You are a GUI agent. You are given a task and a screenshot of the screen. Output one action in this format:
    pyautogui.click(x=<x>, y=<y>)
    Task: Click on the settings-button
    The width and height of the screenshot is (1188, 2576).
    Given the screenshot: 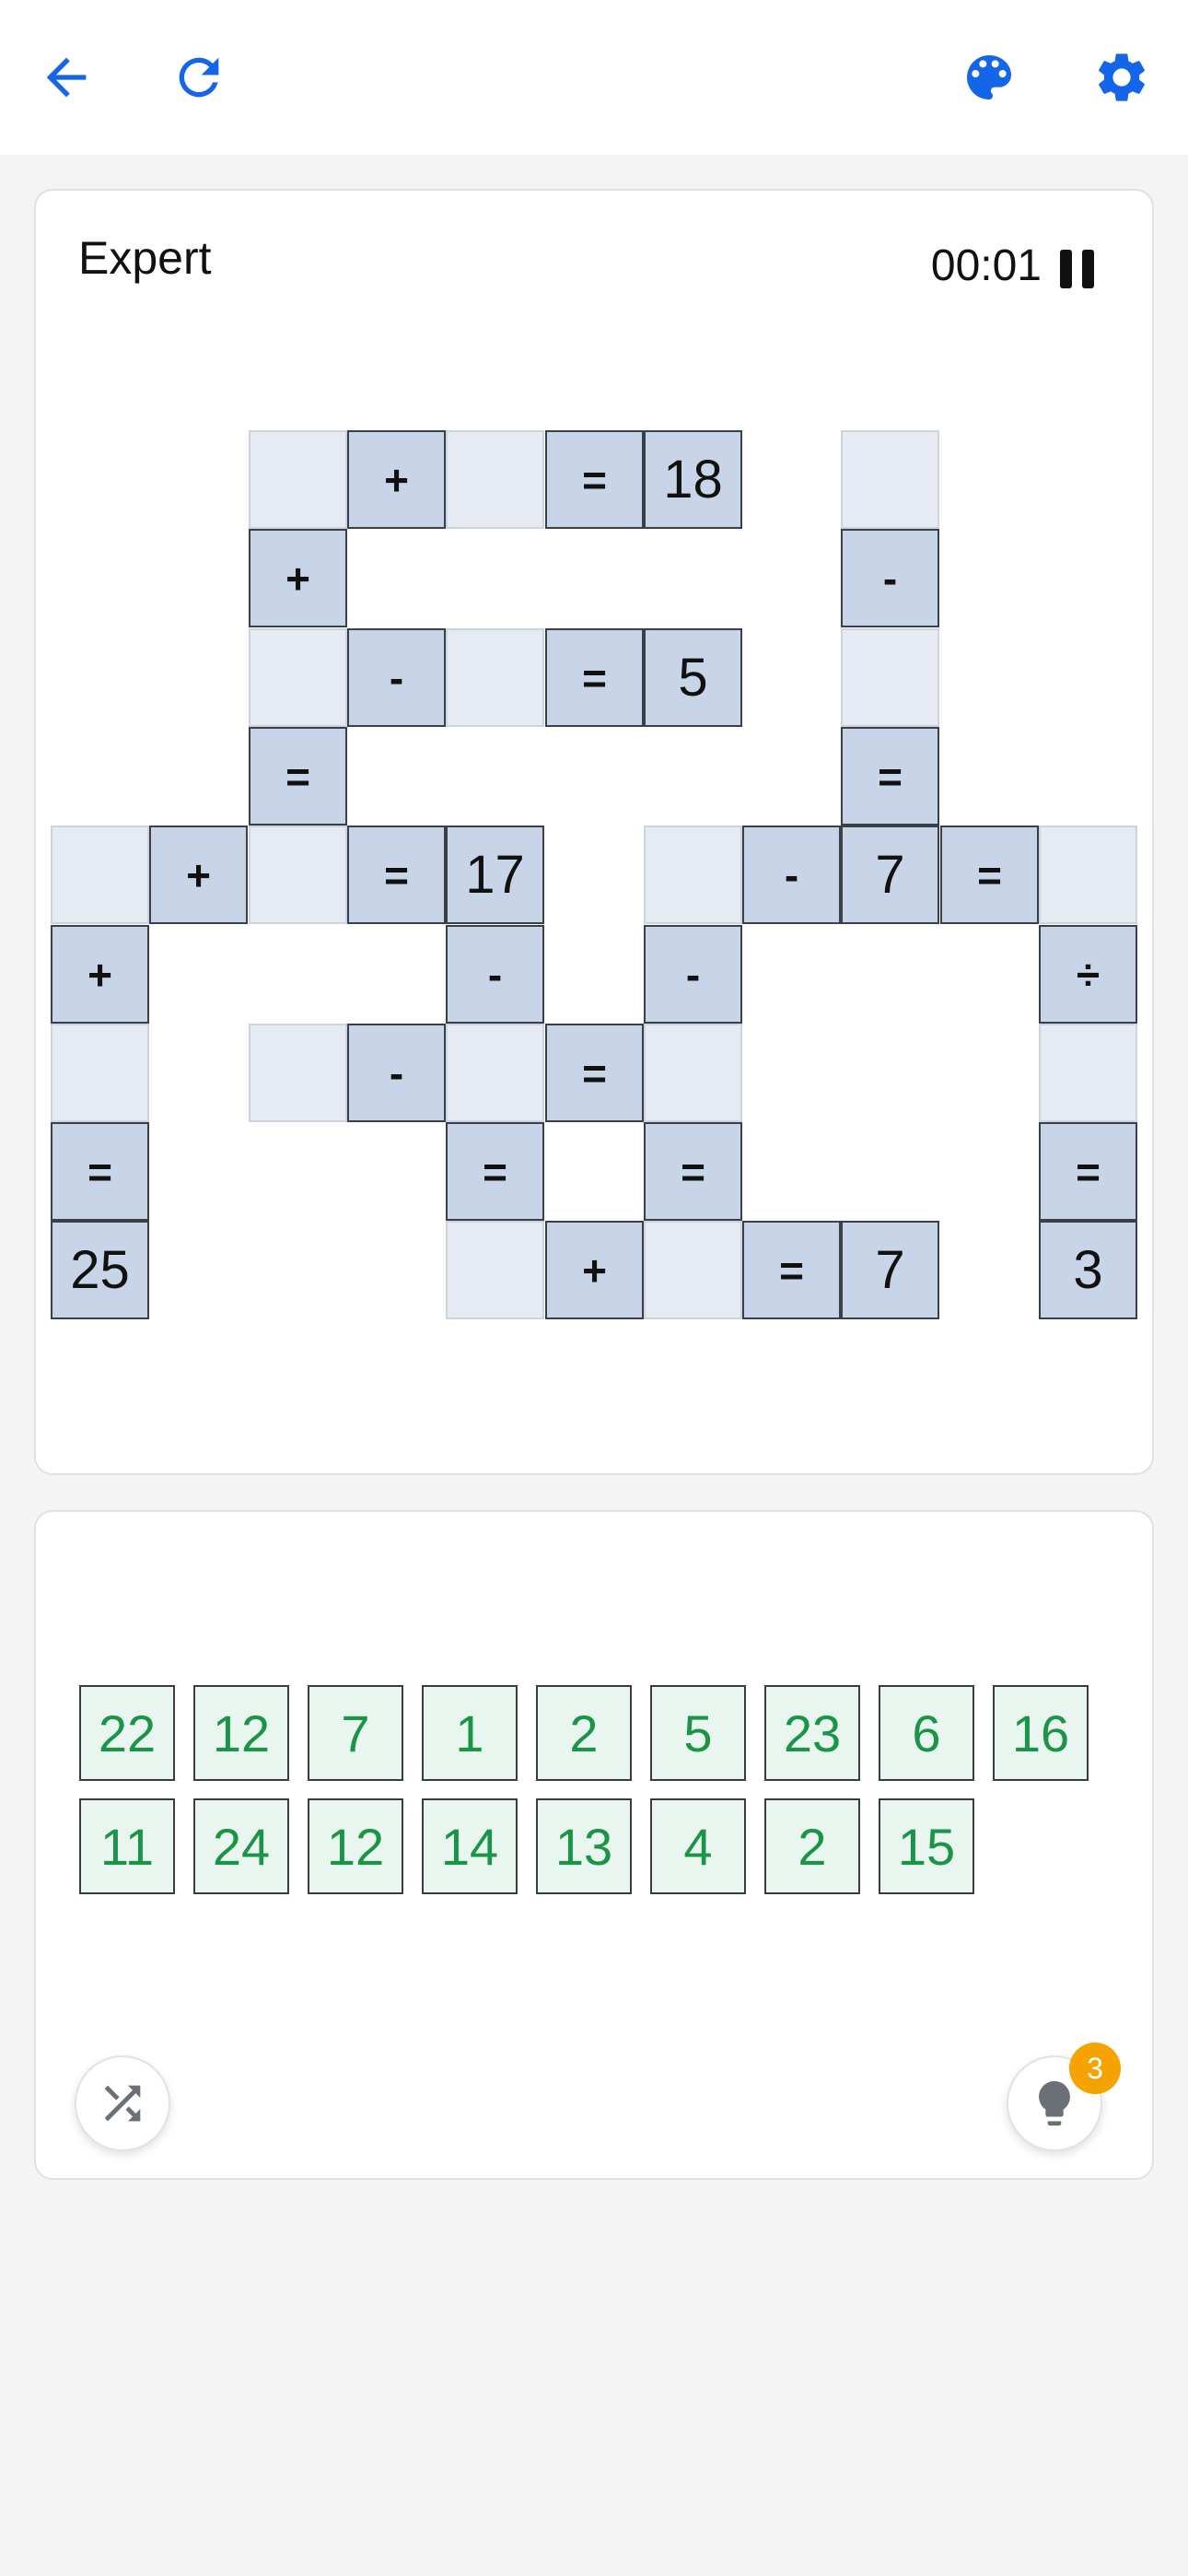 What is the action you would take?
    pyautogui.click(x=1121, y=77)
    